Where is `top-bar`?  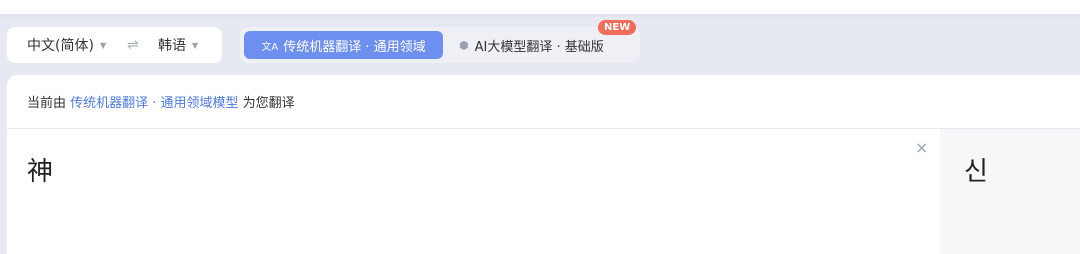 top-bar is located at coordinates (540, 7).